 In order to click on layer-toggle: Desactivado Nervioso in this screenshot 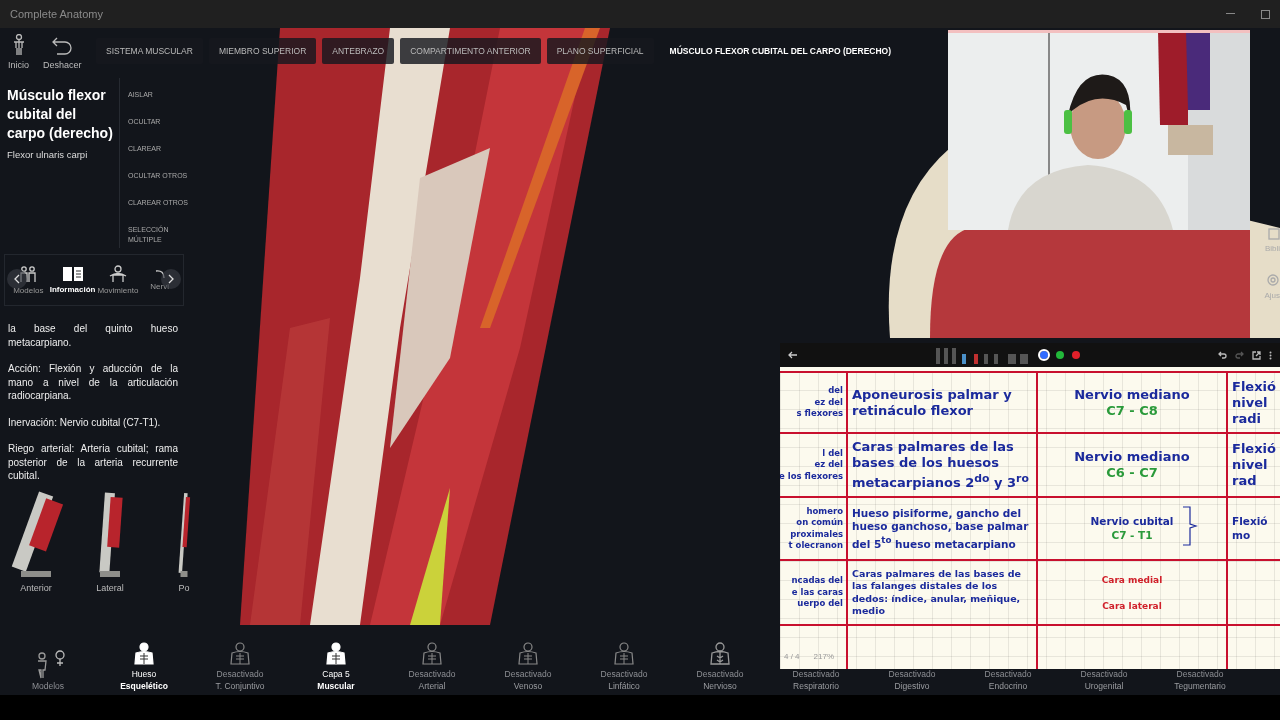, I will do `click(720, 666)`.